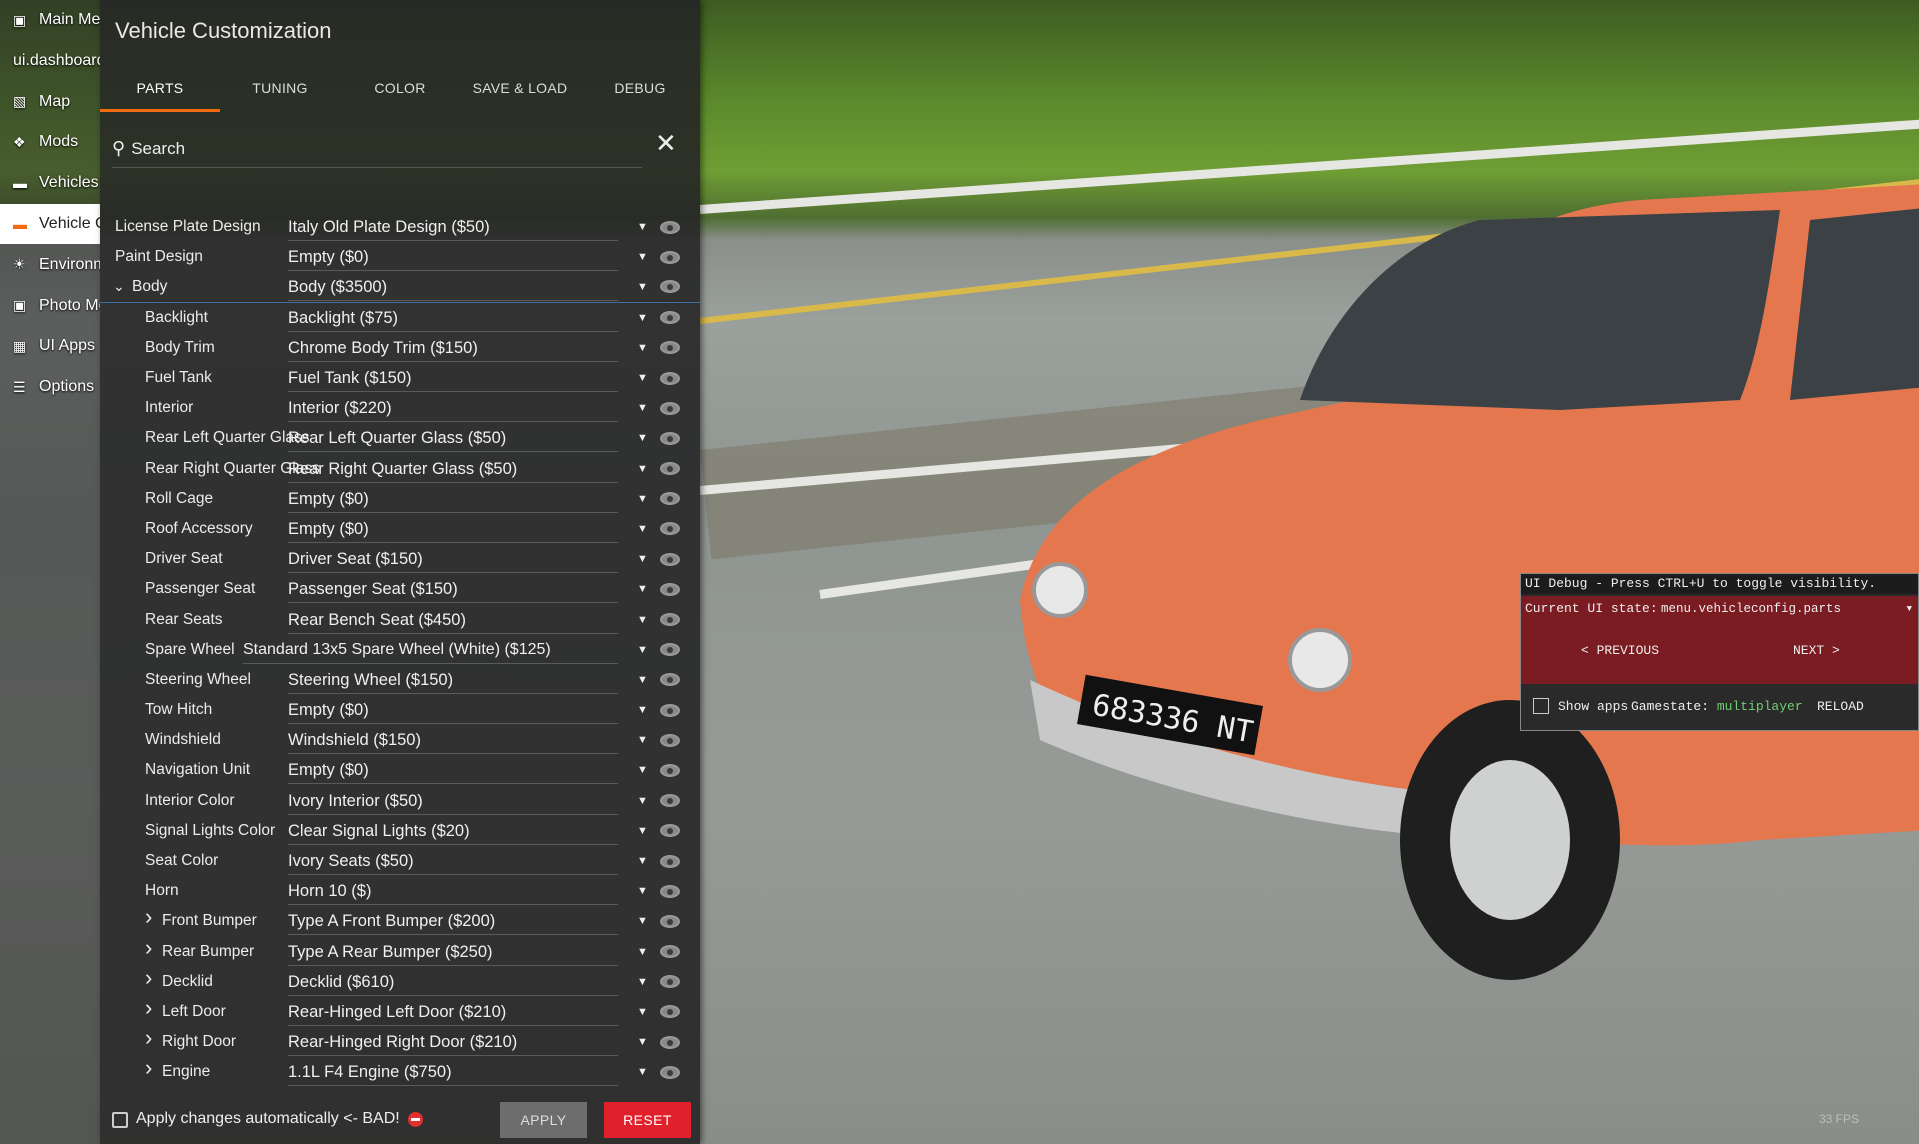 The image size is (1919, 1144). Describe the element at coordinates (50, 265) in the screenshot. I see `nav-item: ☀ Environment` at that location.